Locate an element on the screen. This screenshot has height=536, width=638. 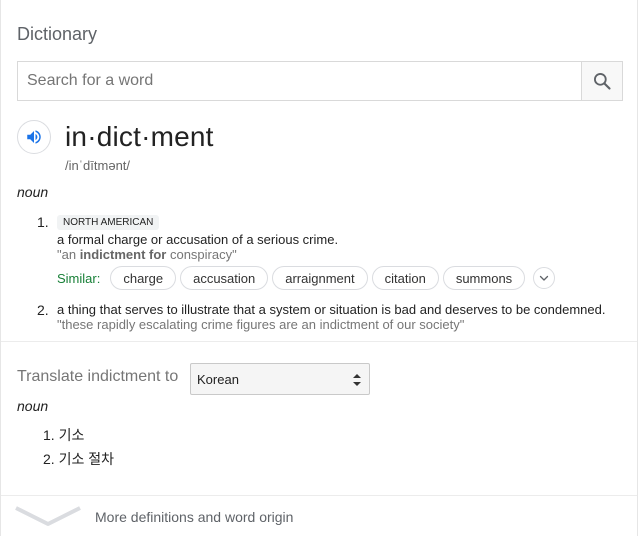
translation-text: 기소 절차 is located at coordinates (86, 459).